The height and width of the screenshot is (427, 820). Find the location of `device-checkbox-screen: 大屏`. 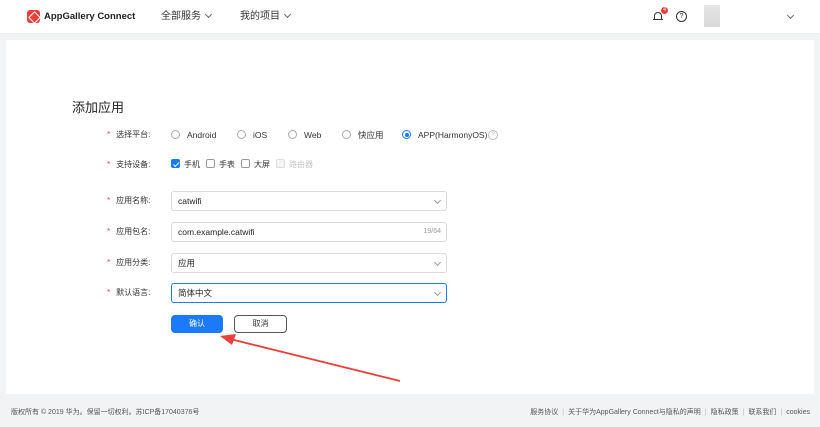

device-checkbox-screen: 大屏 is located at coordinates (255, 165).